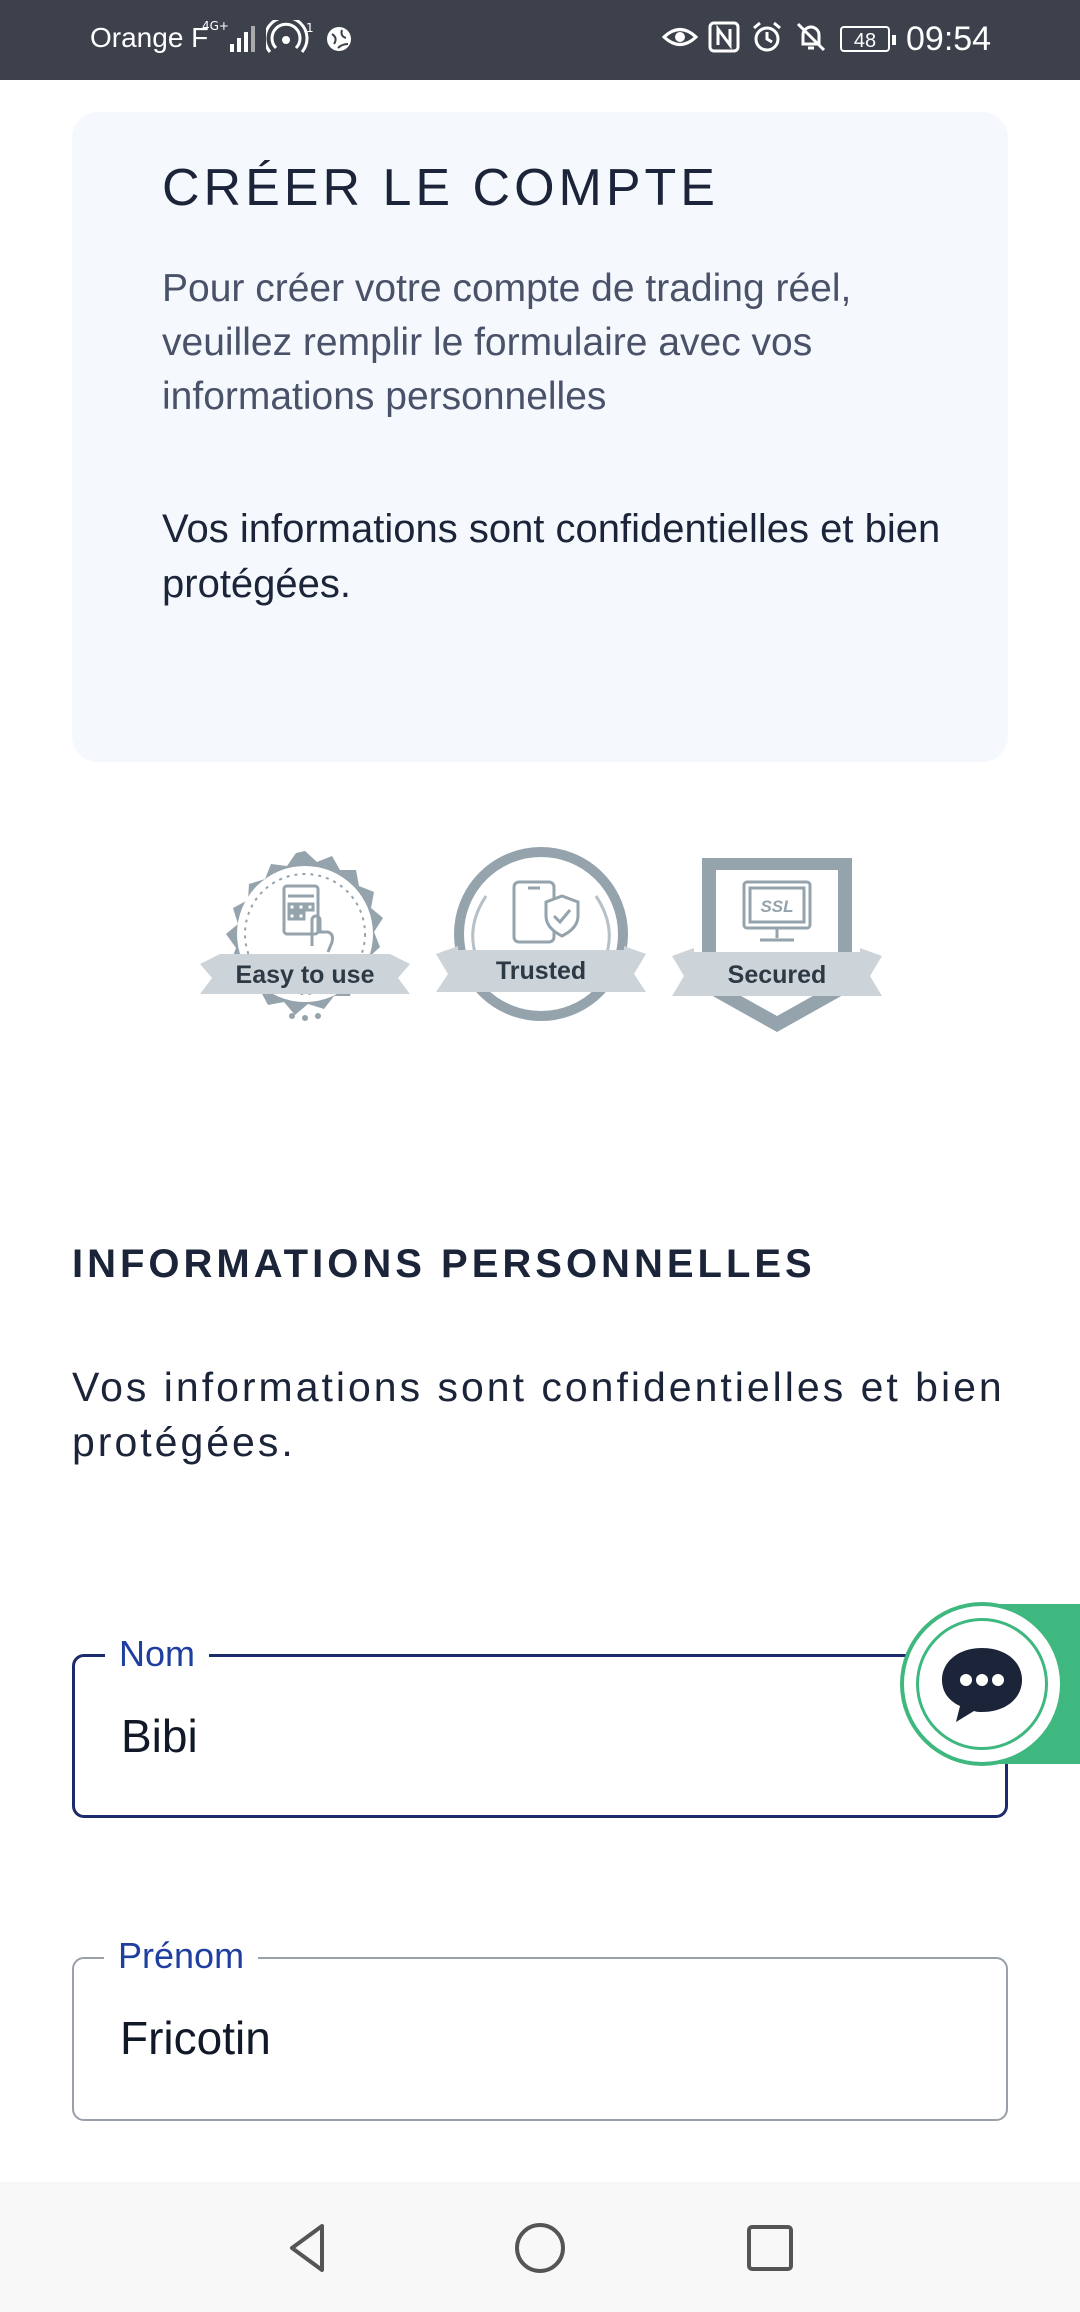 The height and width of the screenshot is (2312, 1080). What do you see at coordinates (440, 188) in the screenshot?
I see `page-title: CRÉER LE COMPTE` at bounding box center [440, 188].